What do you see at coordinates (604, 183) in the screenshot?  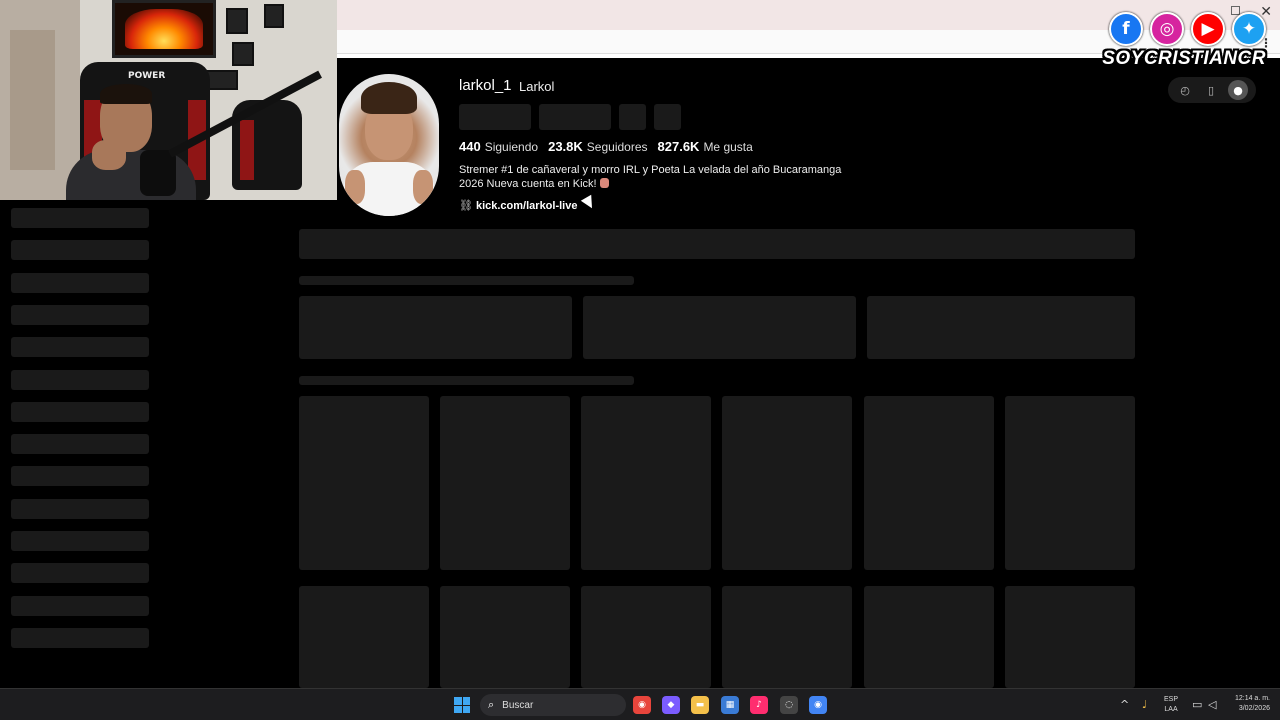 I see `hand-emoji-icon` at bounding box center [604, 183].